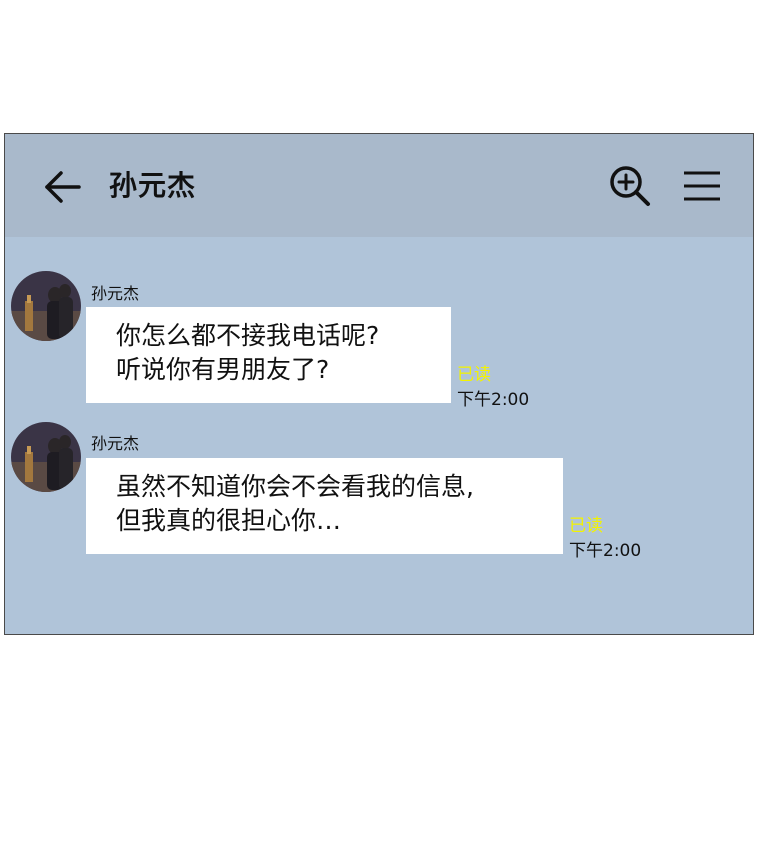 The width and height of the screenshot is (760, 855). I want to click on chat-title: 孙元杰, so click(153, 185).